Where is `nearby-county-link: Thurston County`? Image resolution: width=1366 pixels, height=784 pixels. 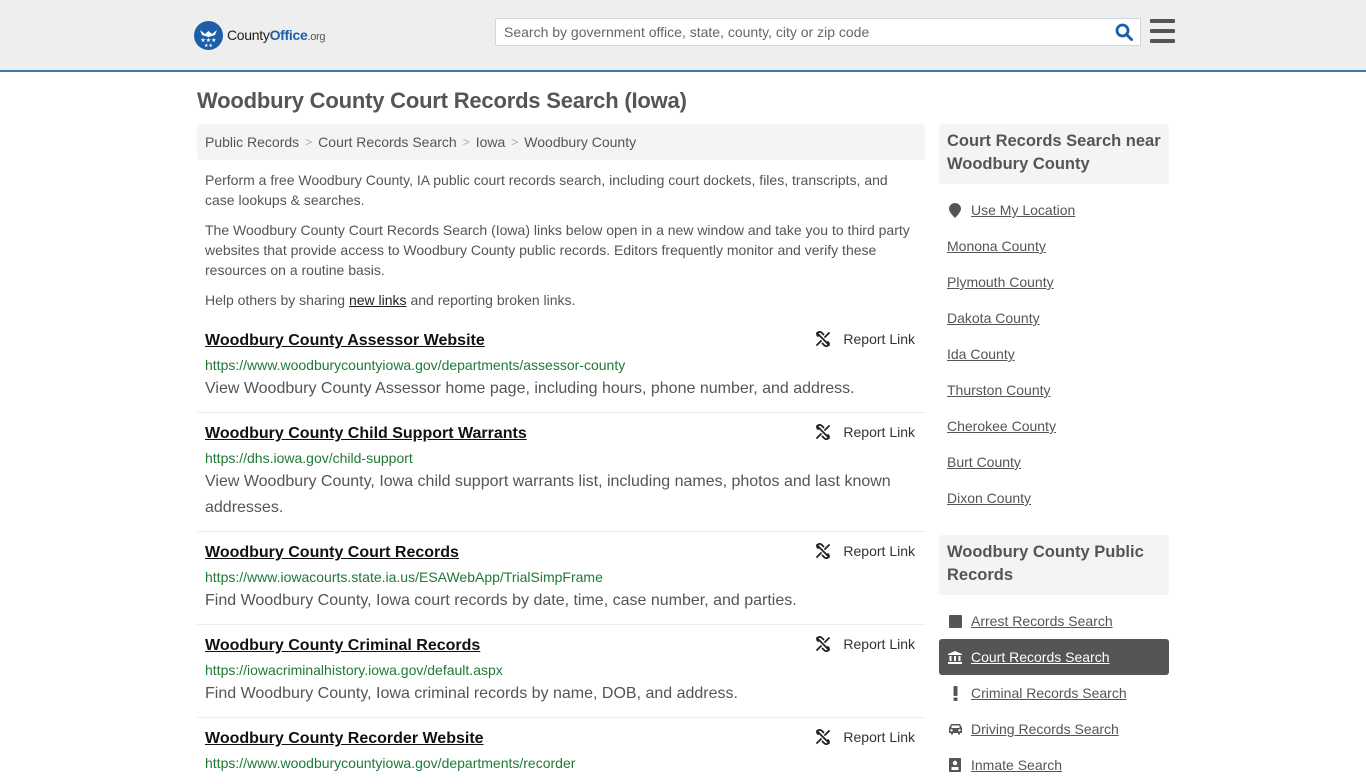 nearby-county-link: Thurston County is located at coordinates (999, 390).